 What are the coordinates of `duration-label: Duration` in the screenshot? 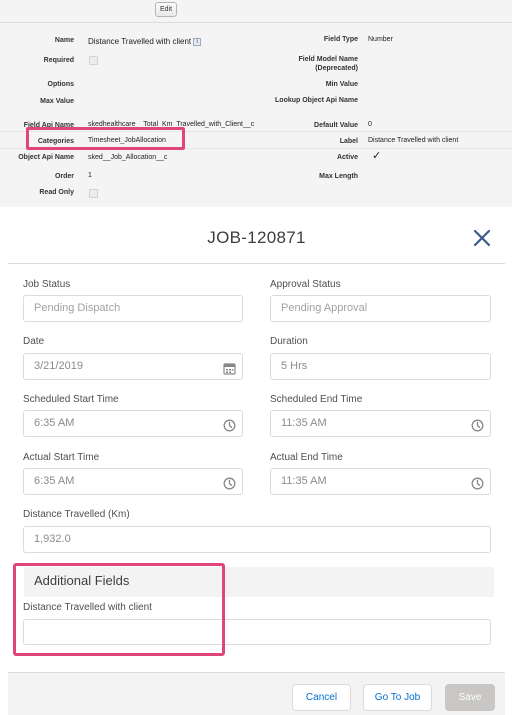 It's located at (289, 341).